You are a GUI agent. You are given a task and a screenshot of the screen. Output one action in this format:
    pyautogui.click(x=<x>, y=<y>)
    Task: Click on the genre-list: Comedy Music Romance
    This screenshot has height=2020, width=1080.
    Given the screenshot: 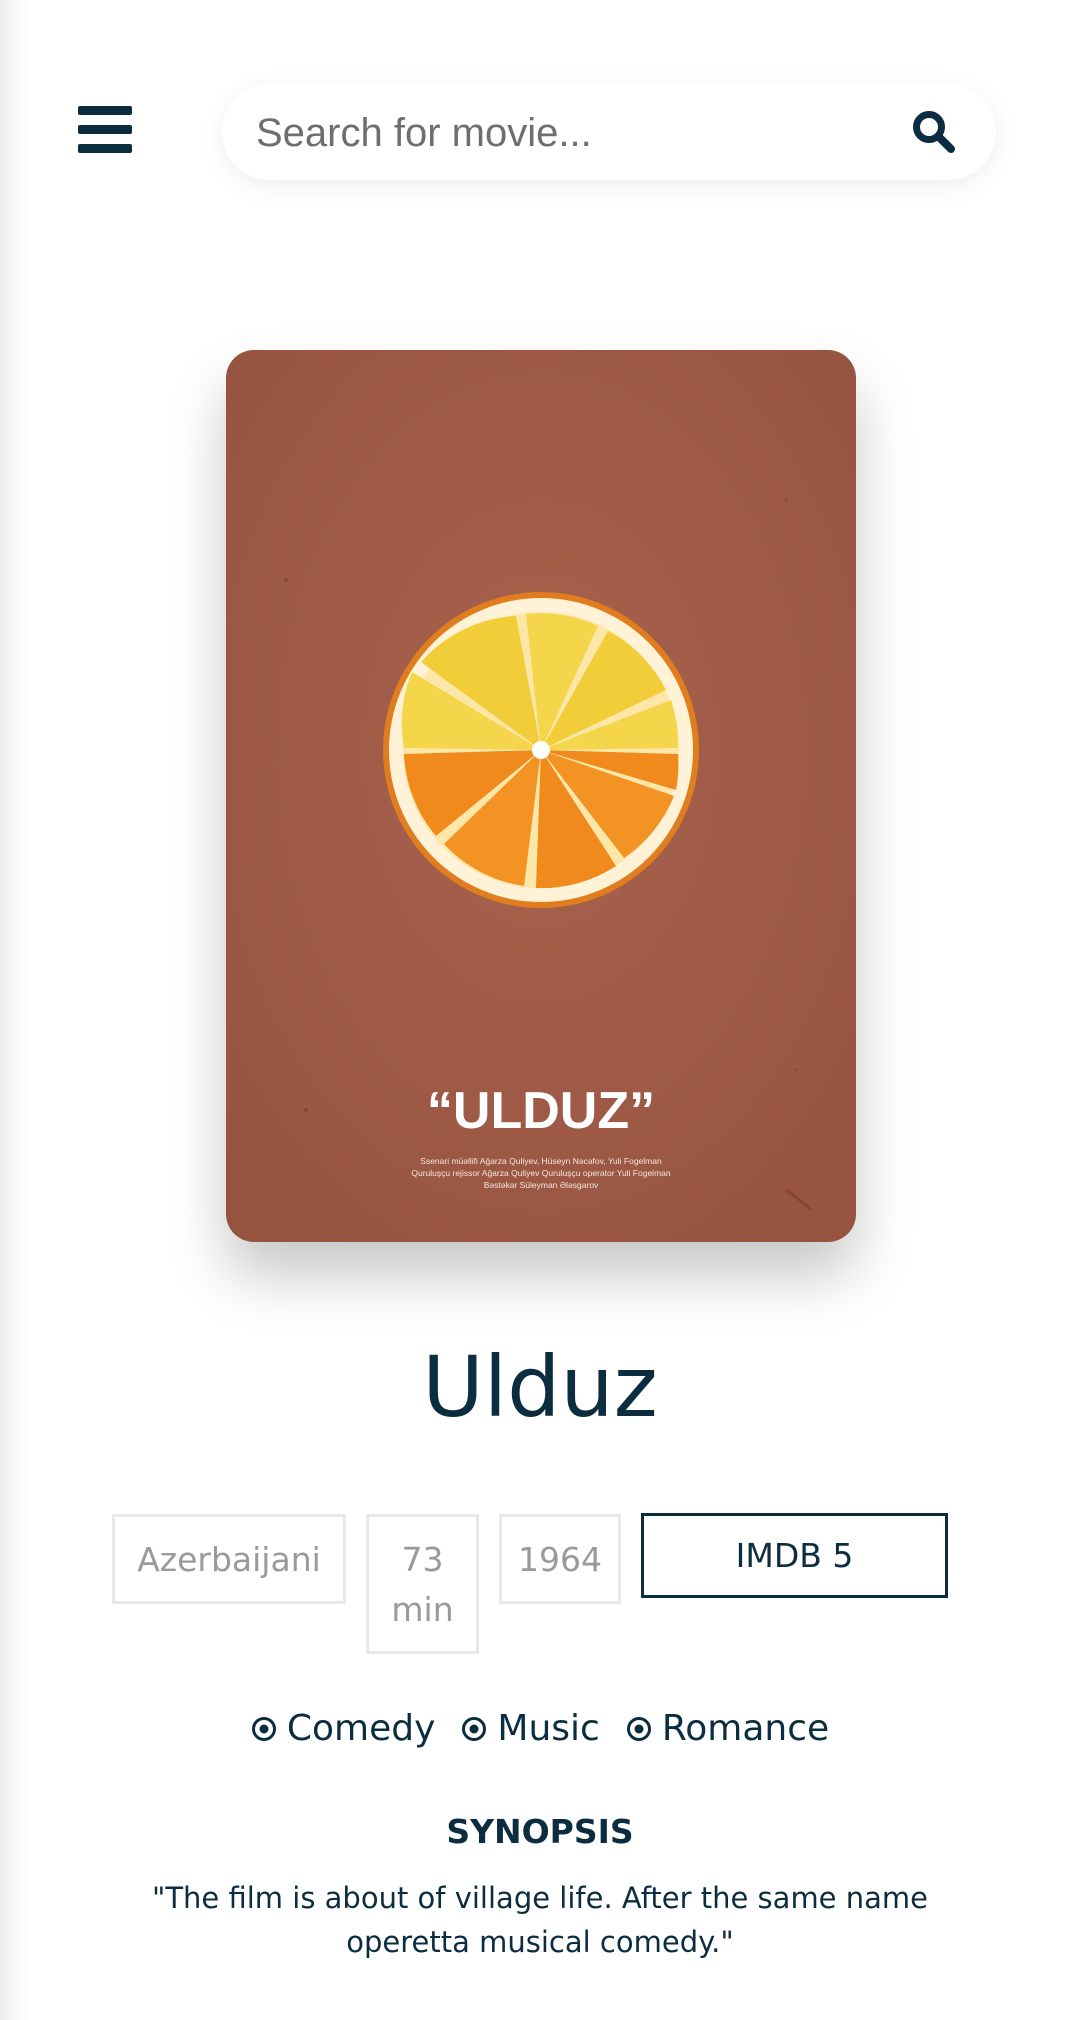 What is the action you would take?
    pyautogui.click(x=540, y=1728)
    